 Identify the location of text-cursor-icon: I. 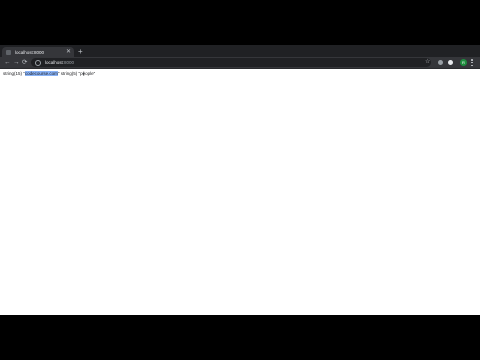
(84, 75).